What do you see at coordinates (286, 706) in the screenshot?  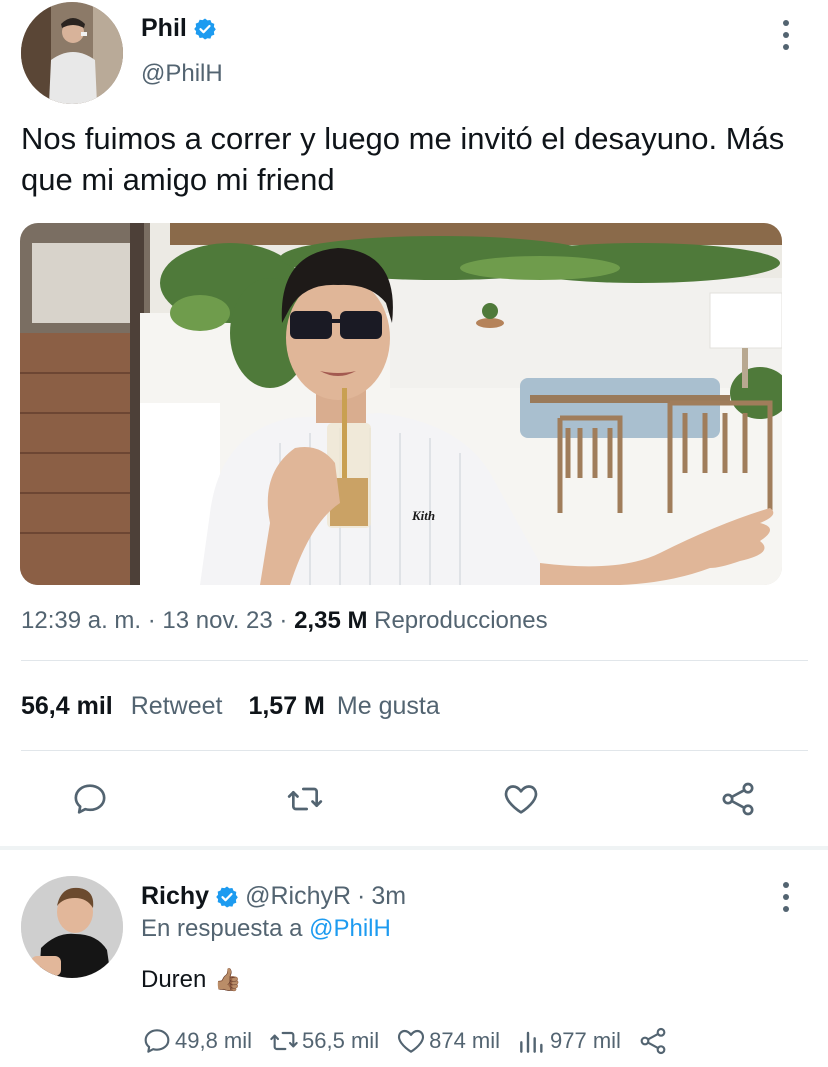 I see `likes-count: 1,57 M` at bounding box center [286, 706].